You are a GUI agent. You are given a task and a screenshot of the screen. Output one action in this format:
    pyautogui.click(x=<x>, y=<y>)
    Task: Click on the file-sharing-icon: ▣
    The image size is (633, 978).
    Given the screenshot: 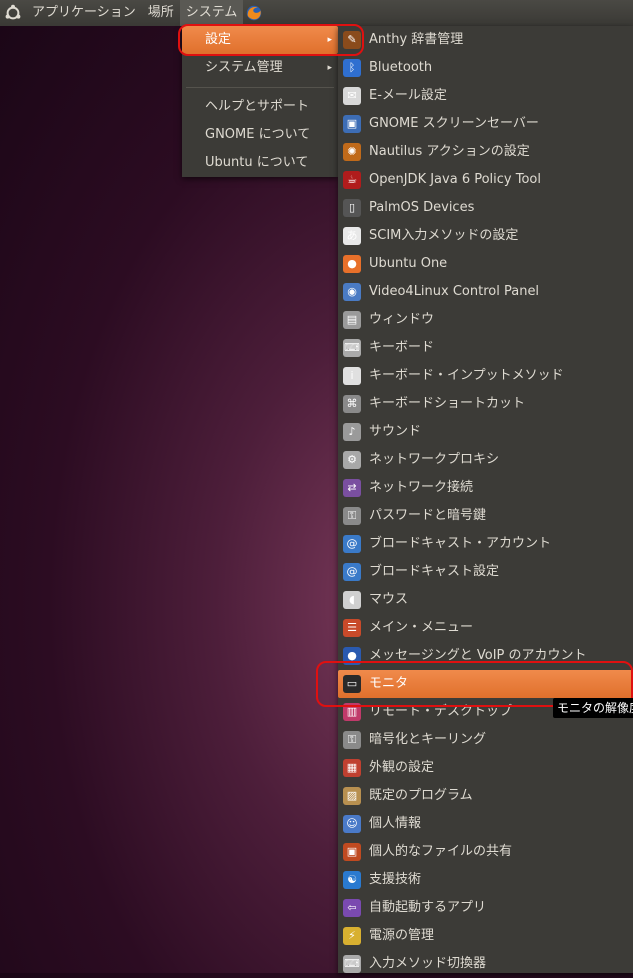 What is the action you would take?
    pyautogui.click(x=352, y=852)
    